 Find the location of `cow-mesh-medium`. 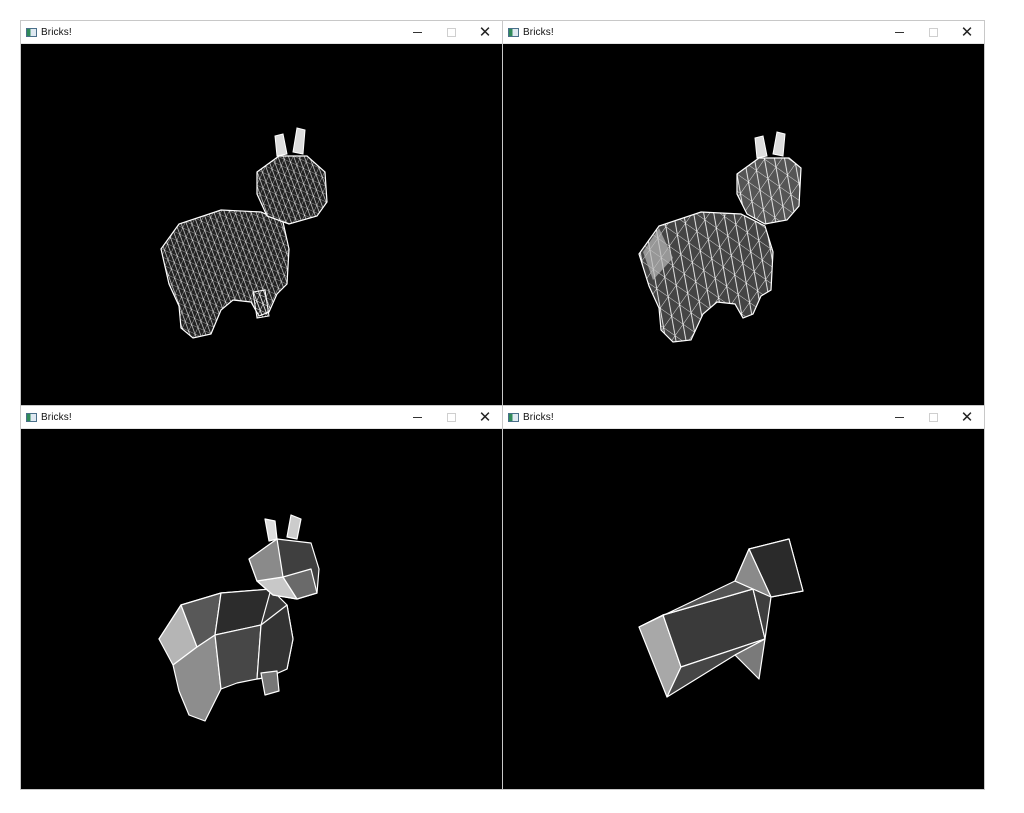

cow-mesh-medium is located at coordinates (720, 237).